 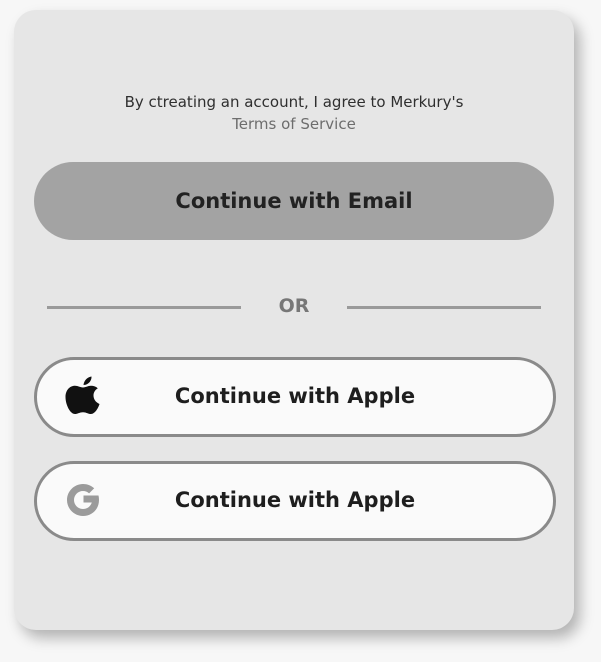 I want to click on continue-with-google-label: Continue with Apple, so click(x=295, y=500).